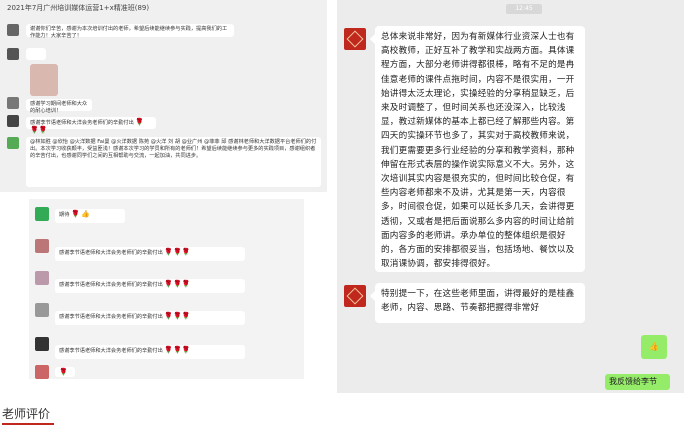  I want to click on chat-message, so click(36, 54).